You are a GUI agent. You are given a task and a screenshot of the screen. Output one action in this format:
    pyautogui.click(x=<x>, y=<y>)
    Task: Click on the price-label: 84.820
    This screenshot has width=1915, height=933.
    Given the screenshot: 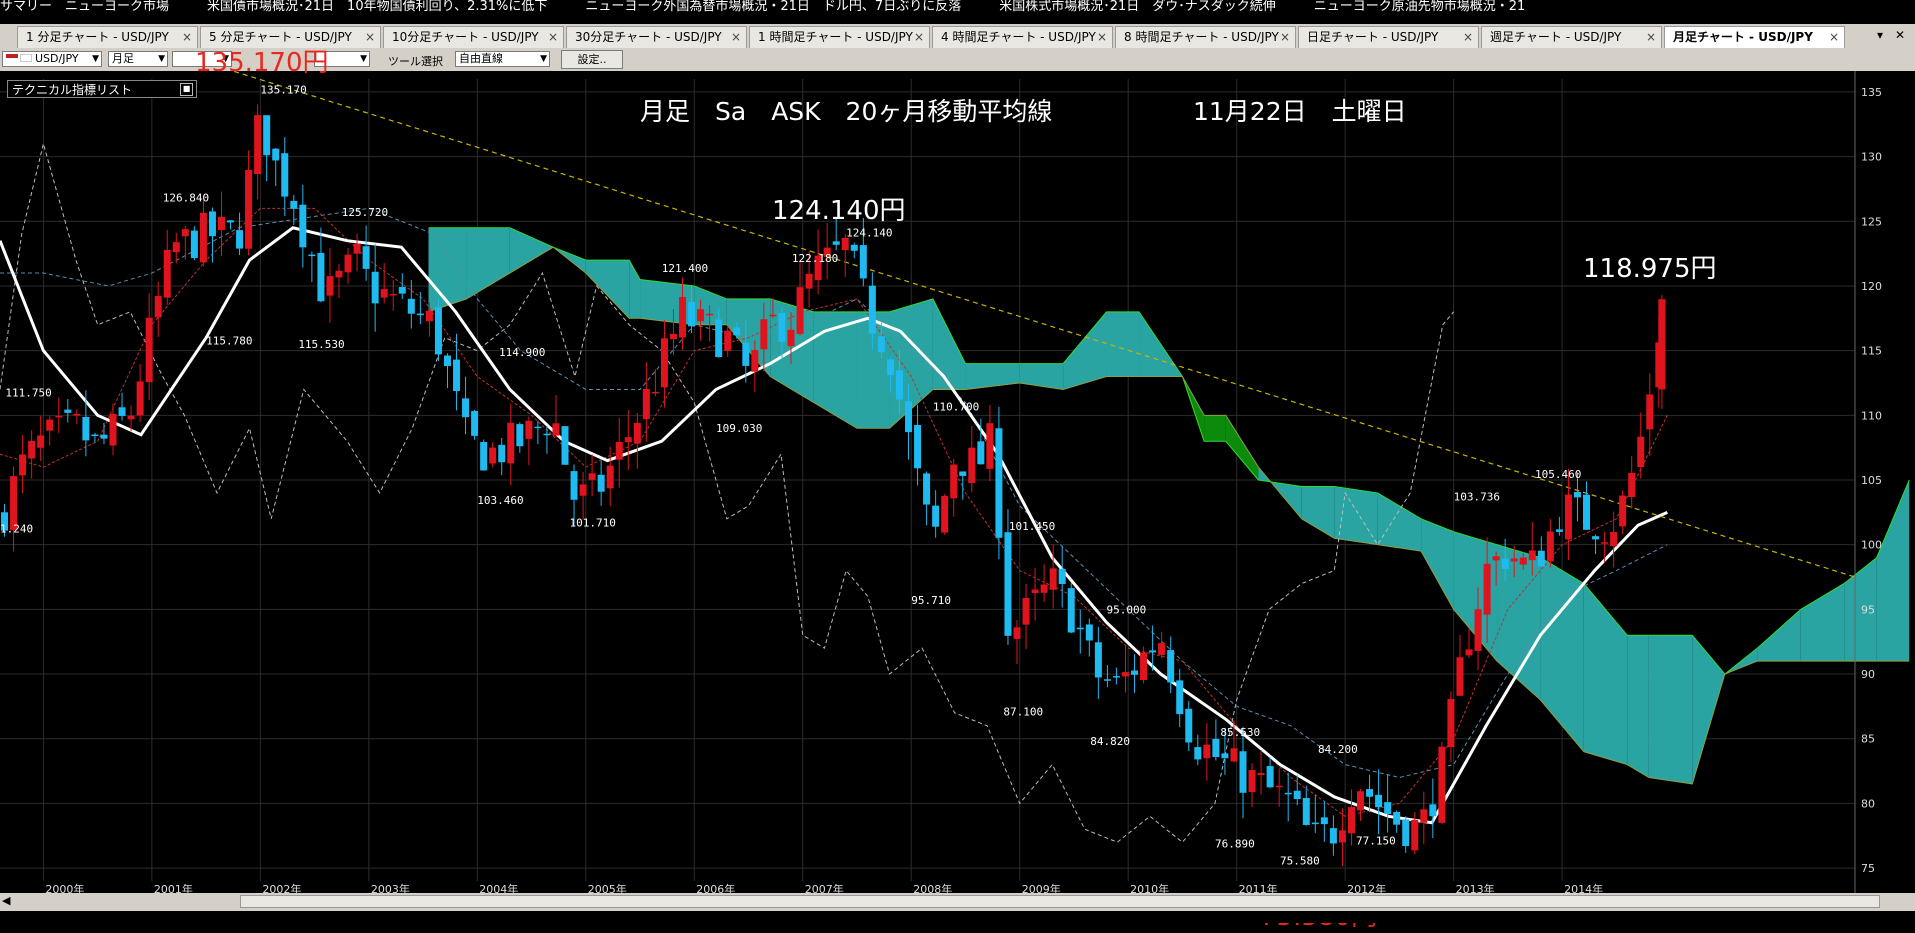 What is the action you would take?
    pyautogui.click(x=1110, y=741)
    